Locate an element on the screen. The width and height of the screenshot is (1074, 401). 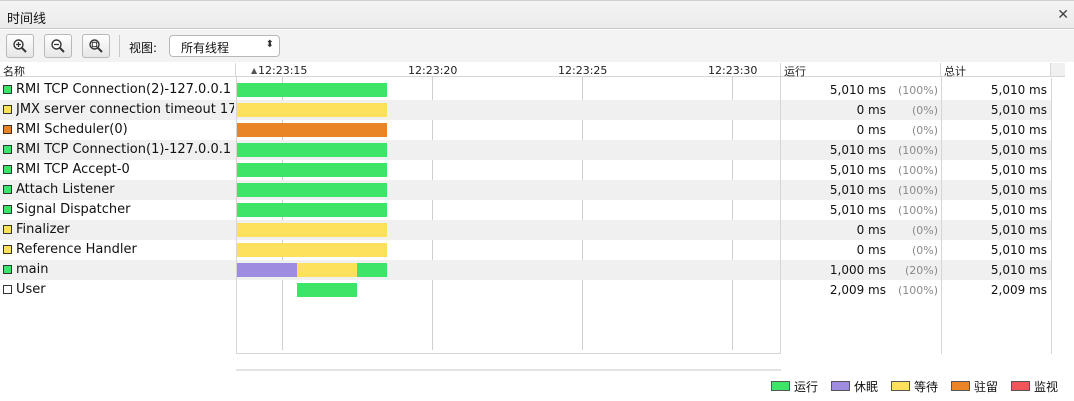
thread-name: Finalizer is located at coordinates (43, 229).